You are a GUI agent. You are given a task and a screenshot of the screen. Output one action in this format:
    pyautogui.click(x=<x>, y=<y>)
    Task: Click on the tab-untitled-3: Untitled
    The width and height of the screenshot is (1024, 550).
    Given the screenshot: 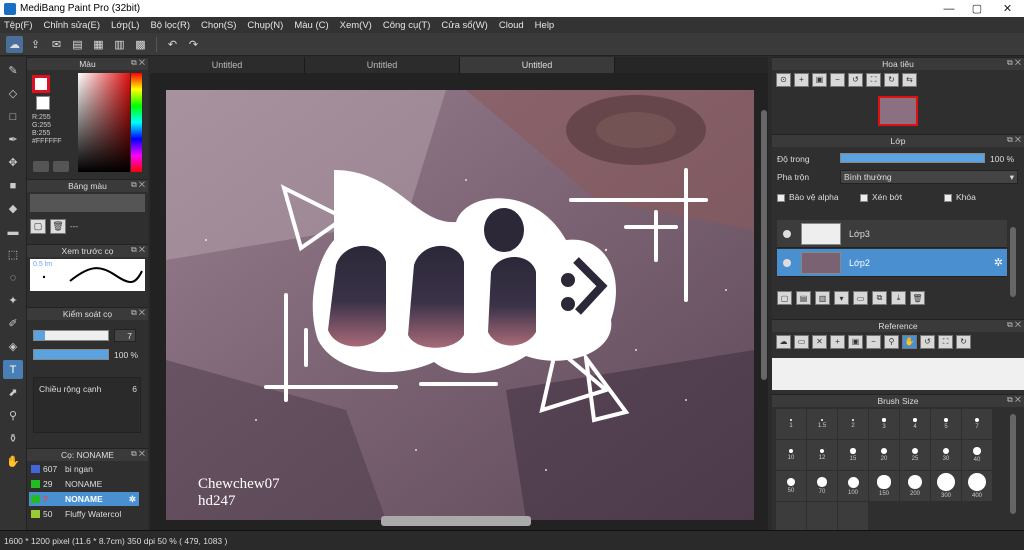 What is the action you would take?
    pyautogui.click(x=537, y=65)
    